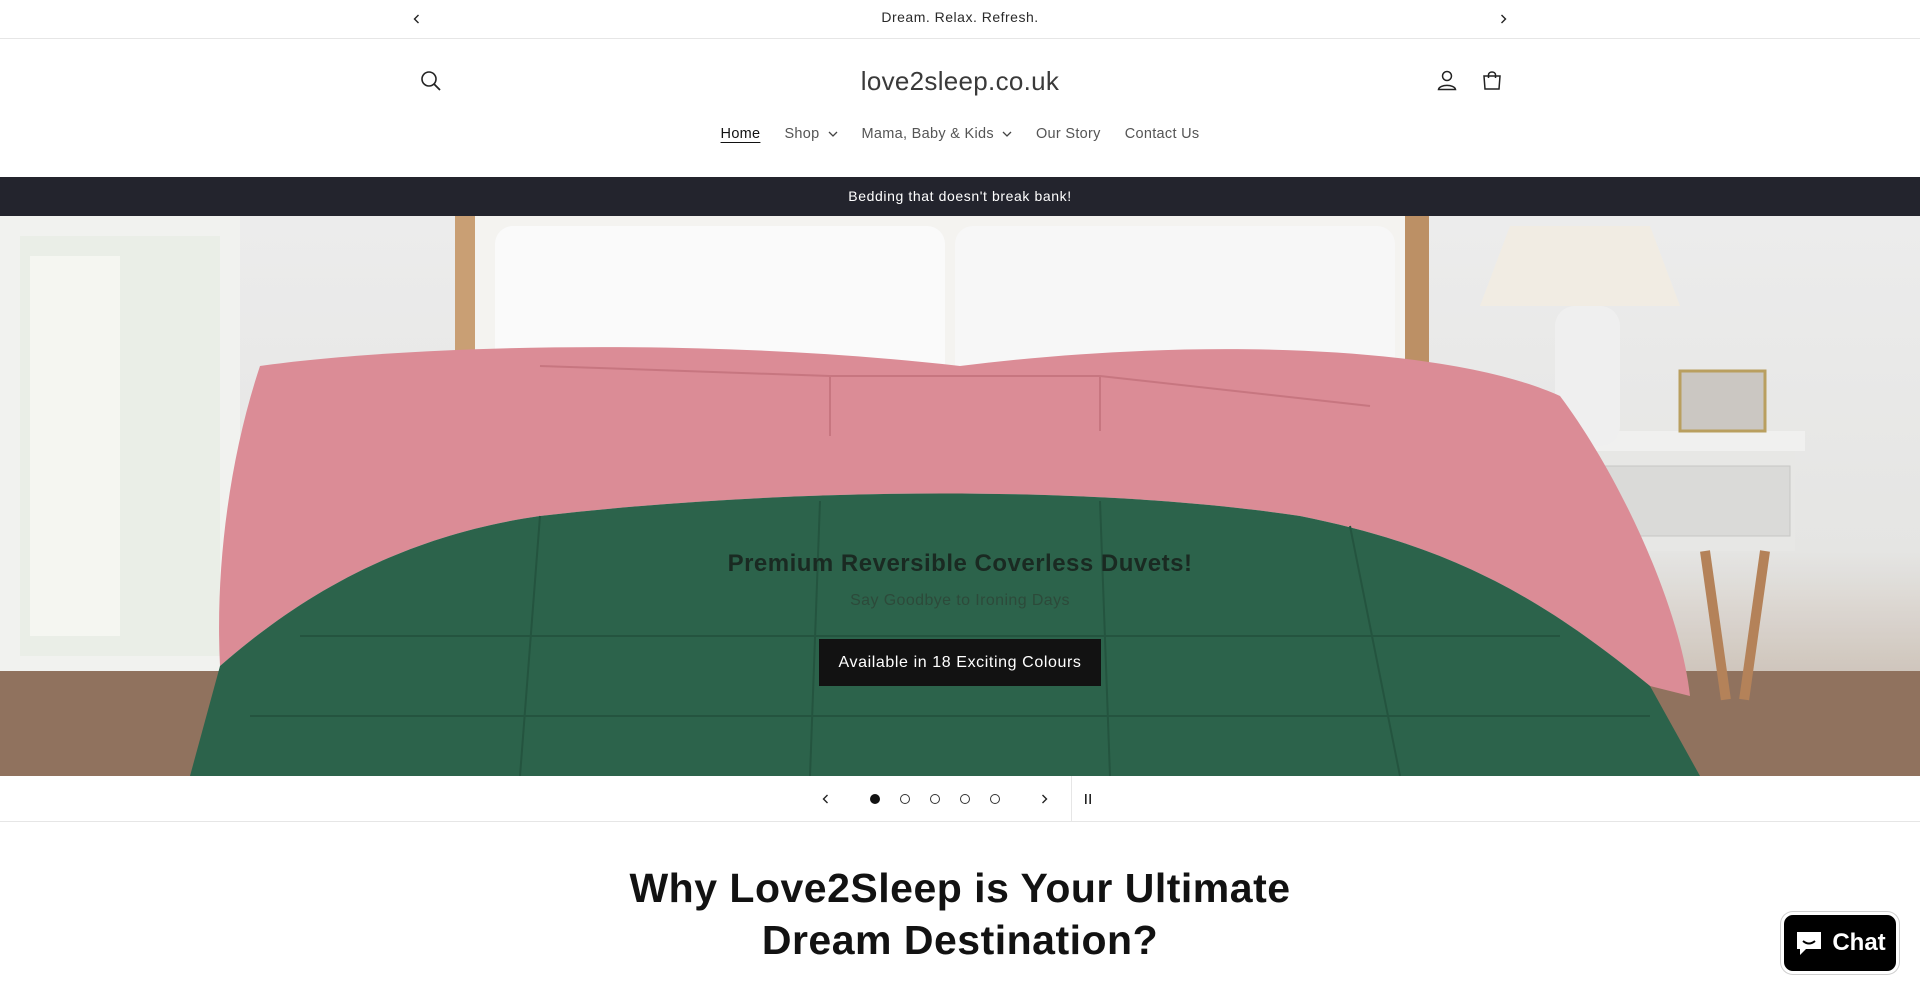 This screenshot has width=1920, height=993. I want to click on nav-item-our-story: Our Story, so click(1068, 134).